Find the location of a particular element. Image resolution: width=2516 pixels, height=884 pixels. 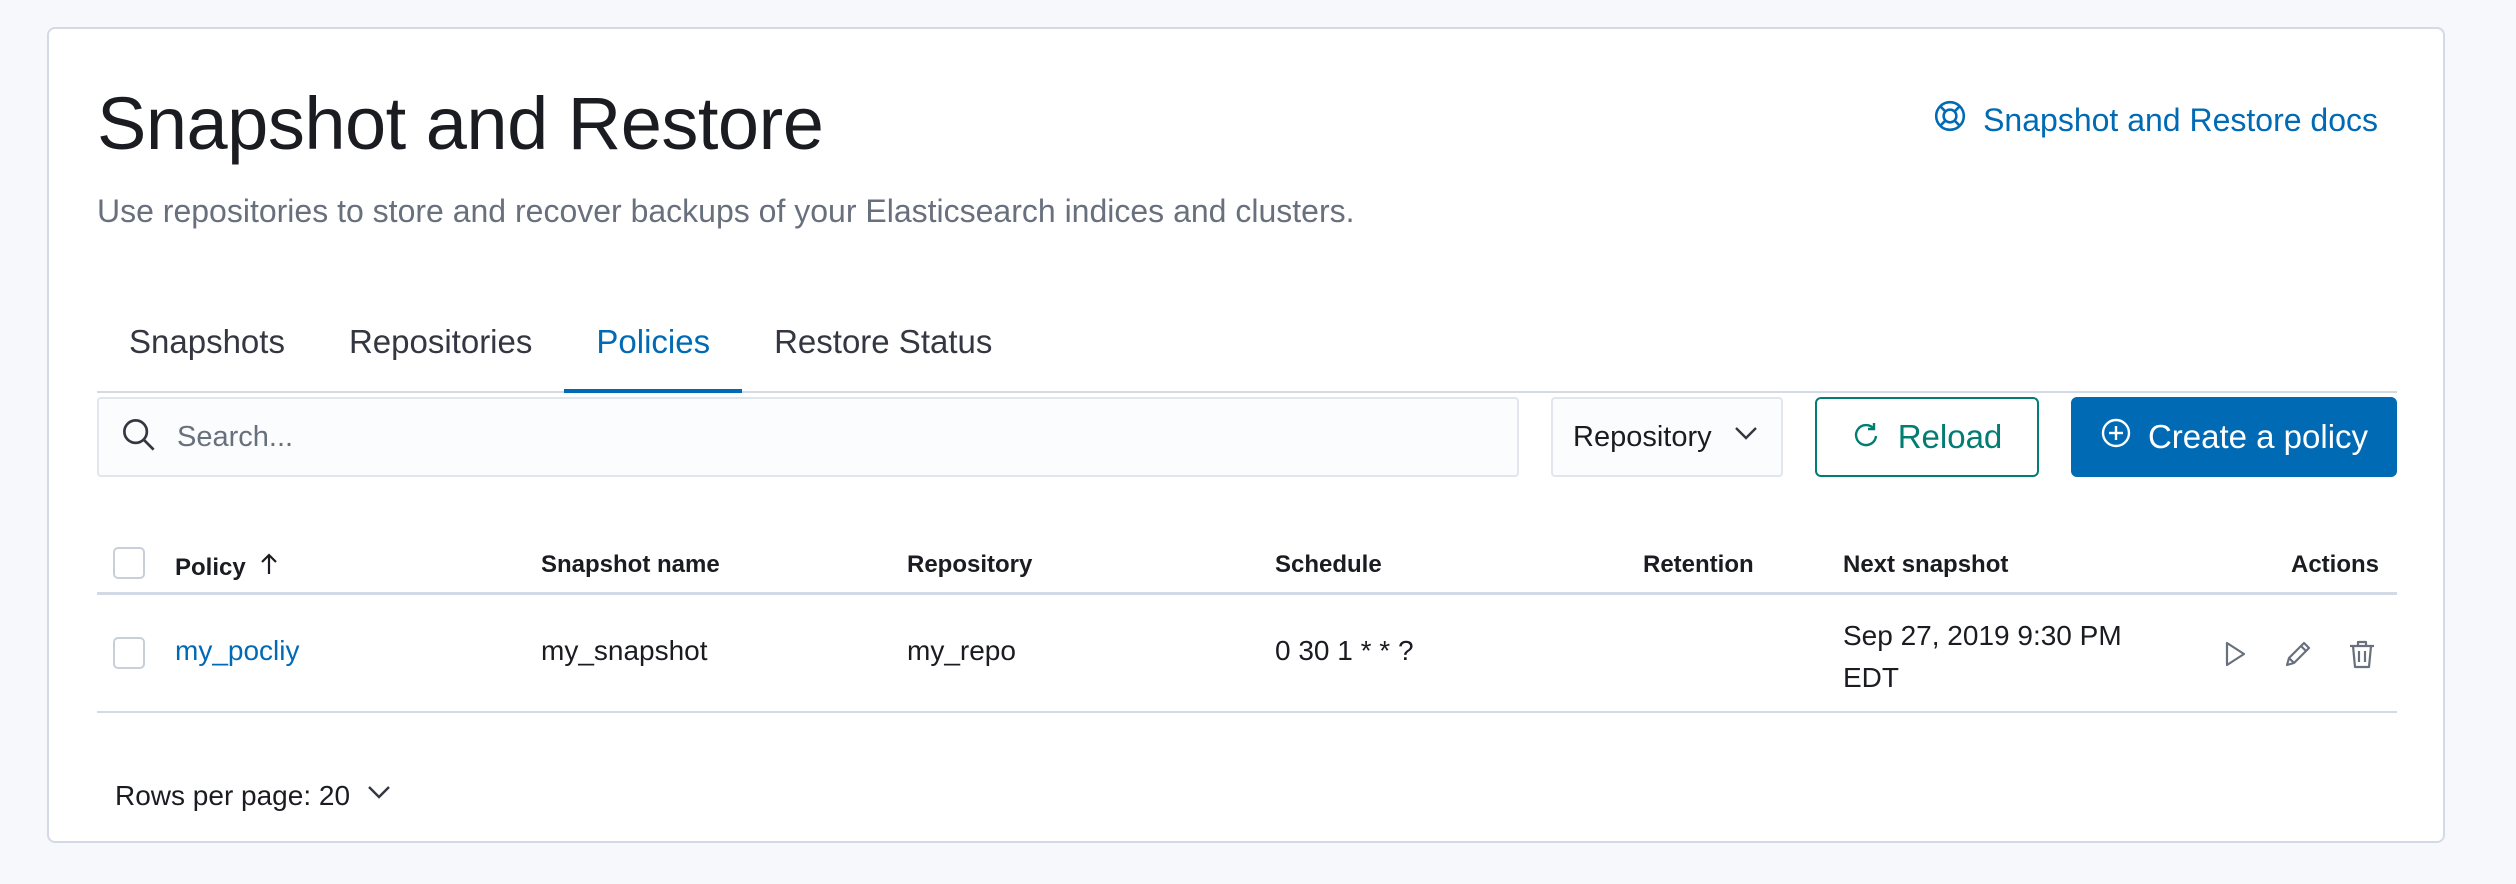

next-snapshot-timezone: EDT is located at coordinates (1871, 677).